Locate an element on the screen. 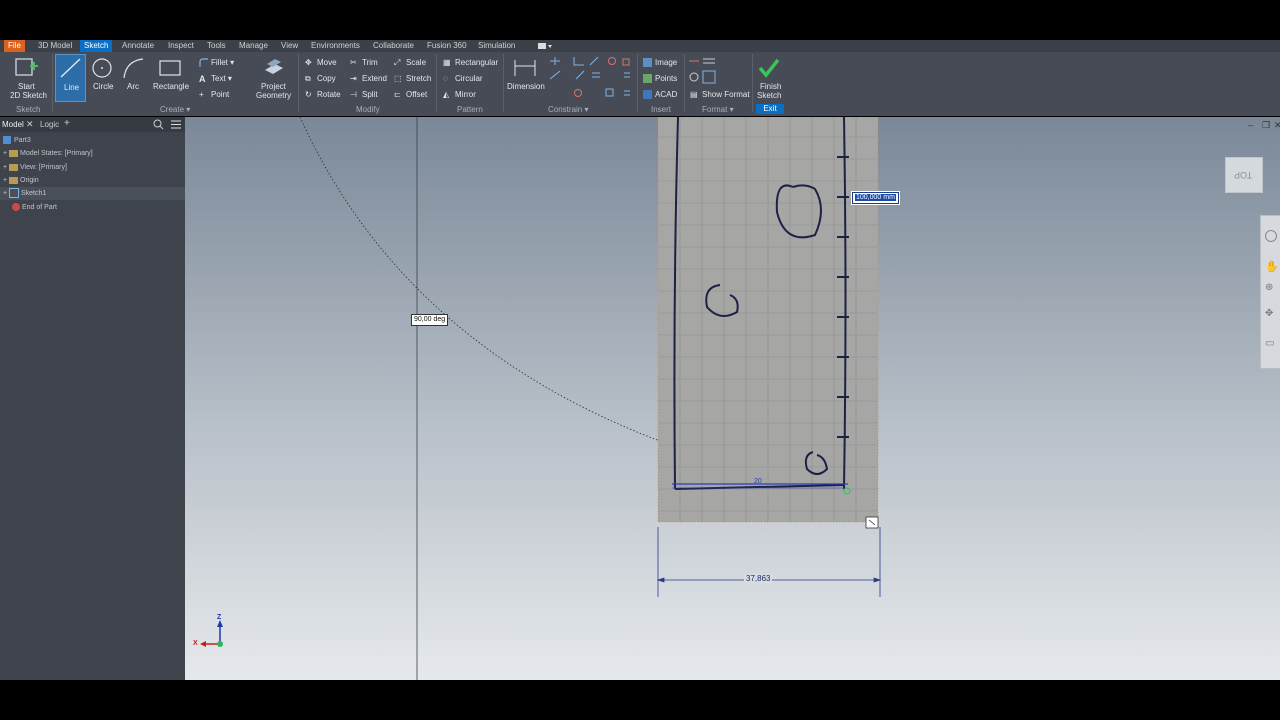 Image resolution: width=1280 pixels, height=720 pixels. tree-item-view: + View: [Primary] is located at coordinates (92, 167).